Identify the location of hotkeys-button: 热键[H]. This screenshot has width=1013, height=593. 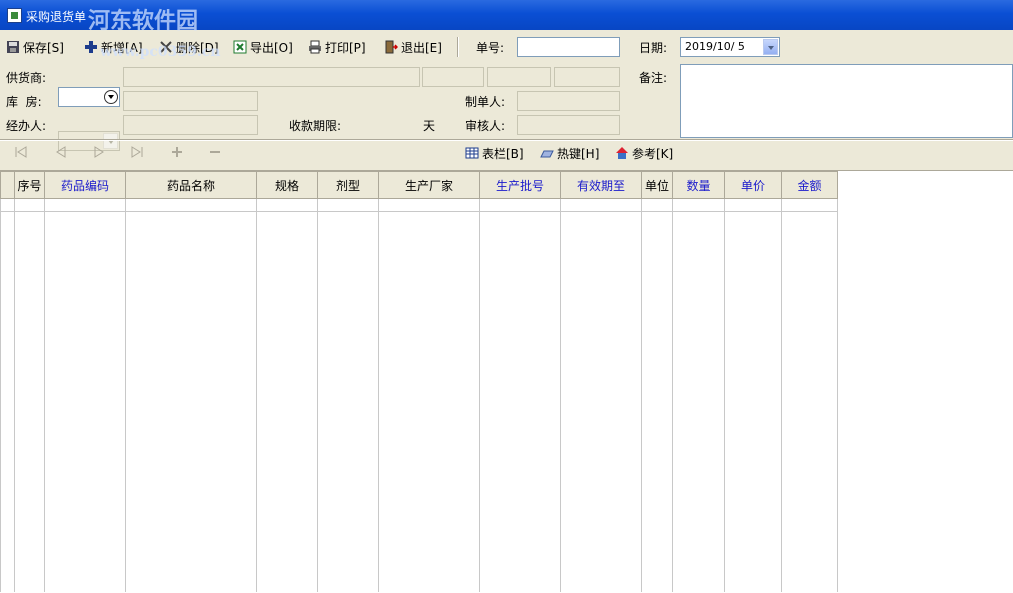
(569, 153).